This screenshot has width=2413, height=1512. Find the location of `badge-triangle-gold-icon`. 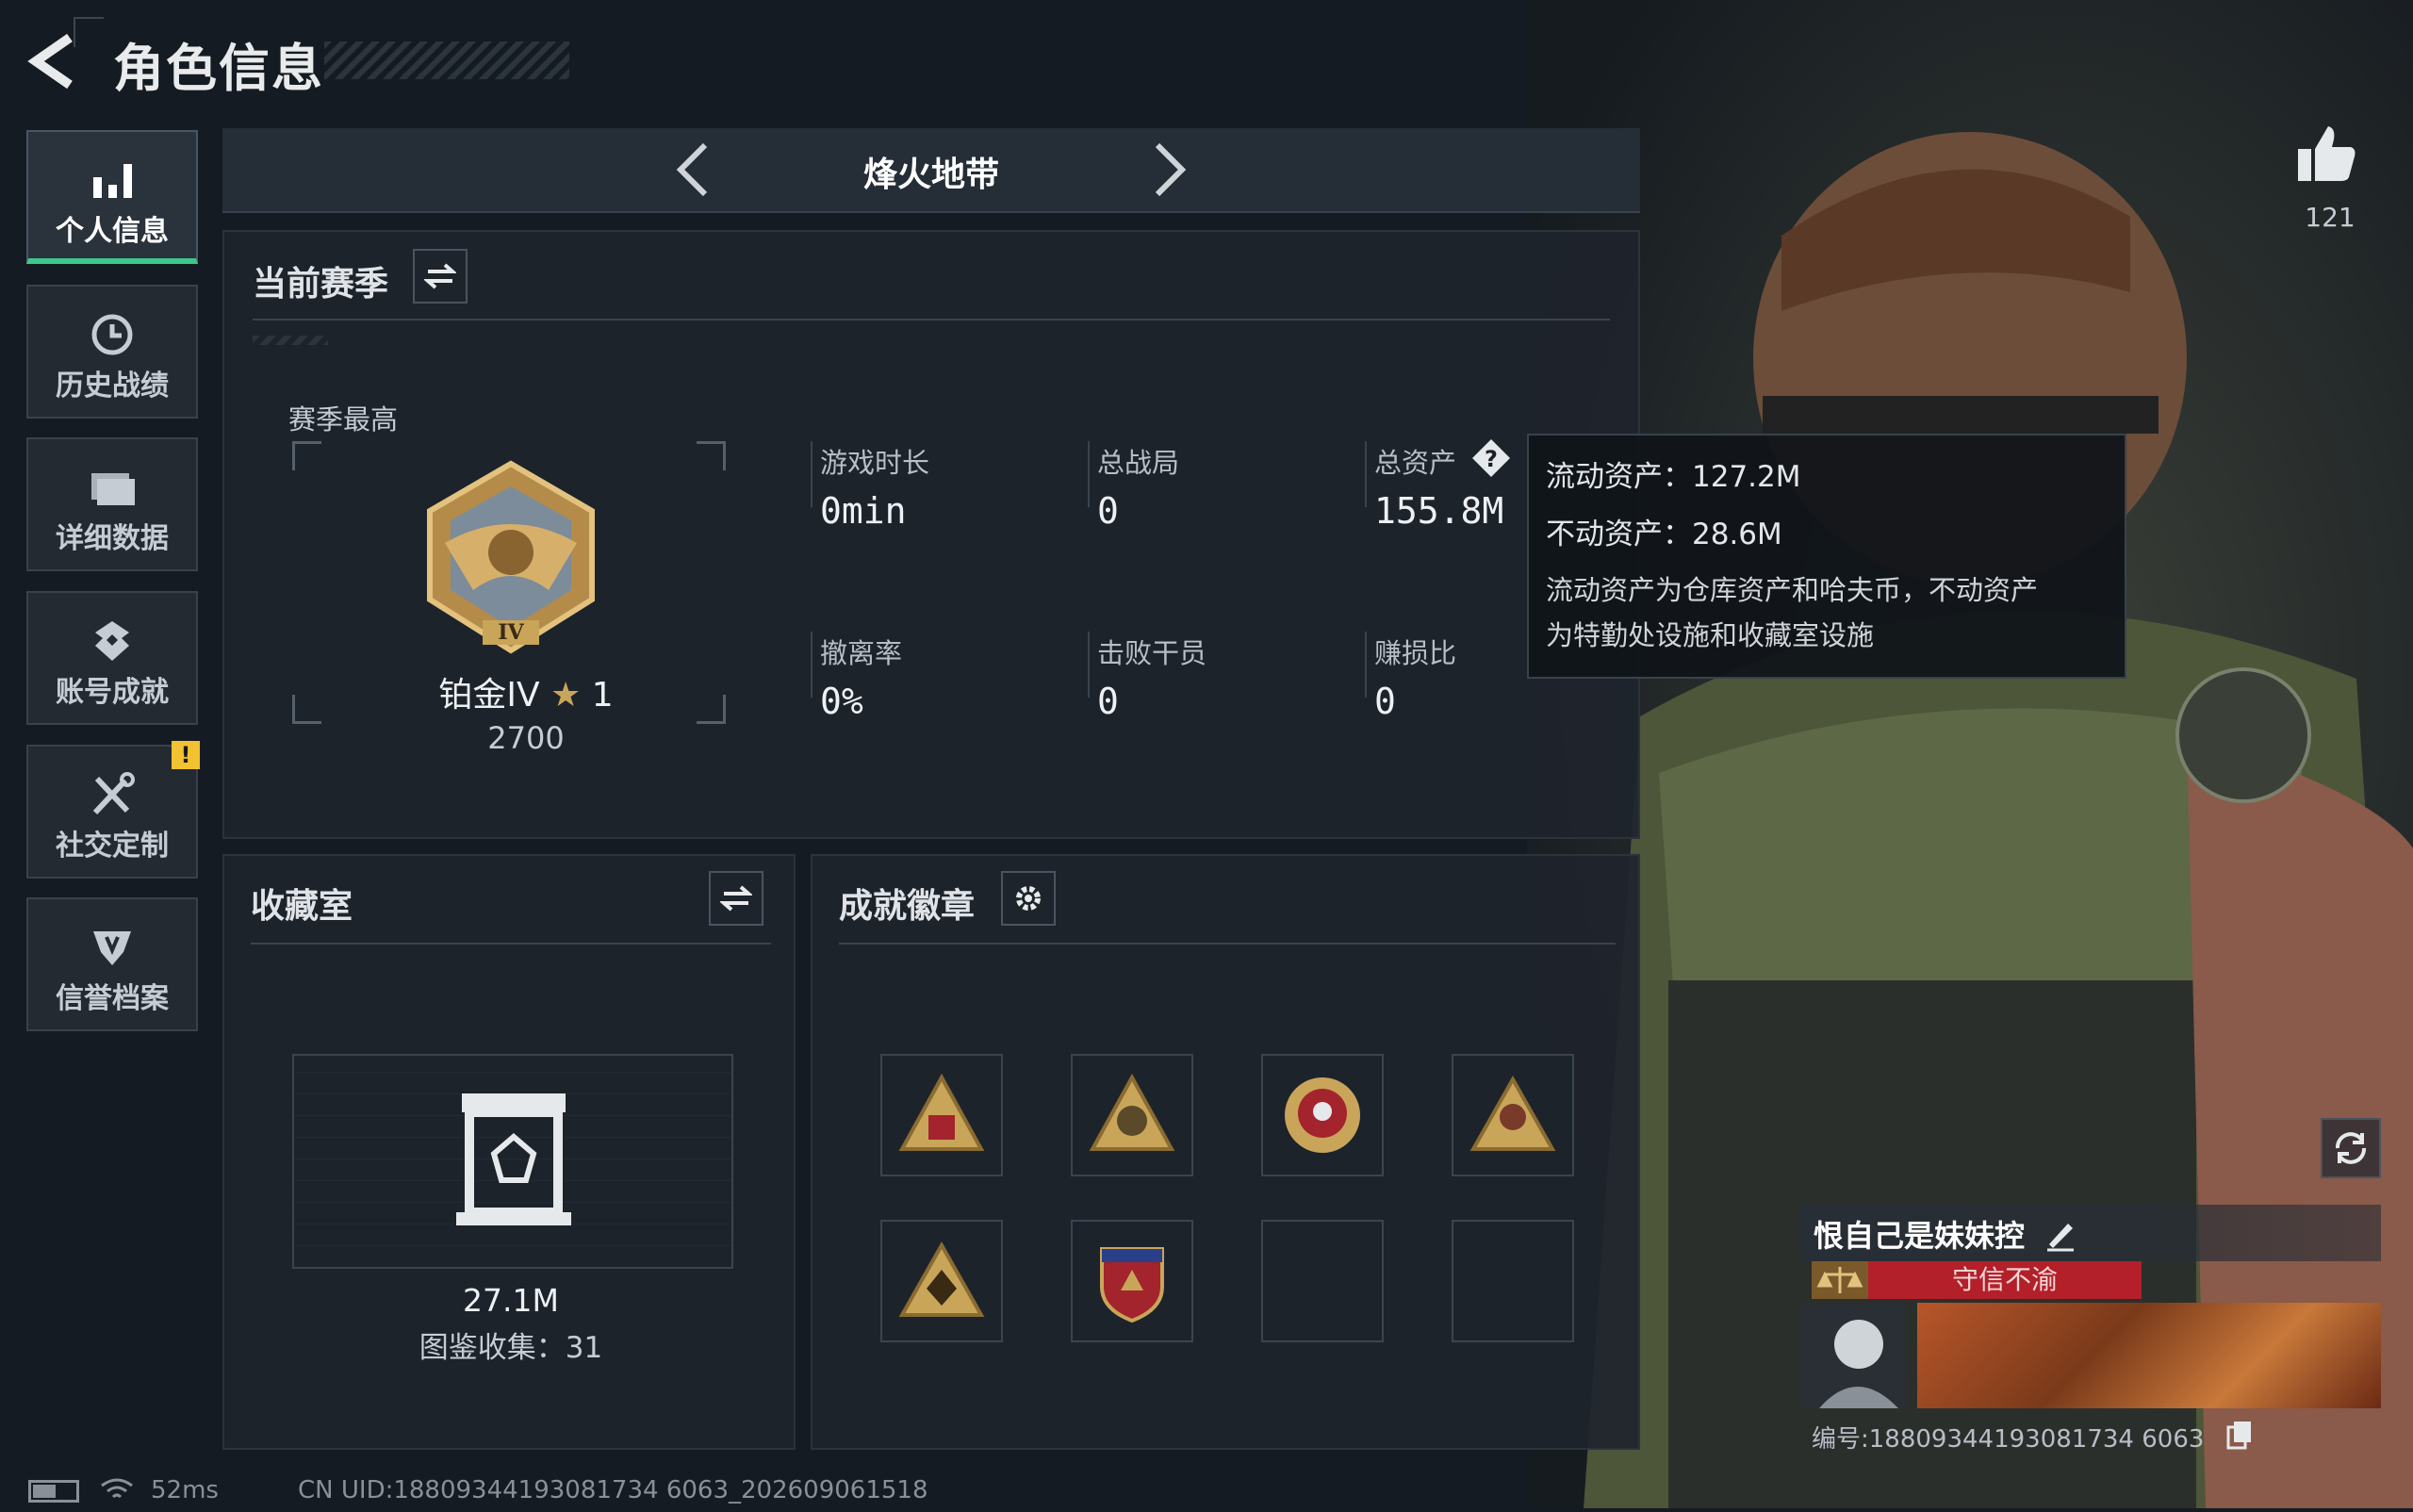

badge-triangle-gold-icon is located at coordinates (942, 1112).